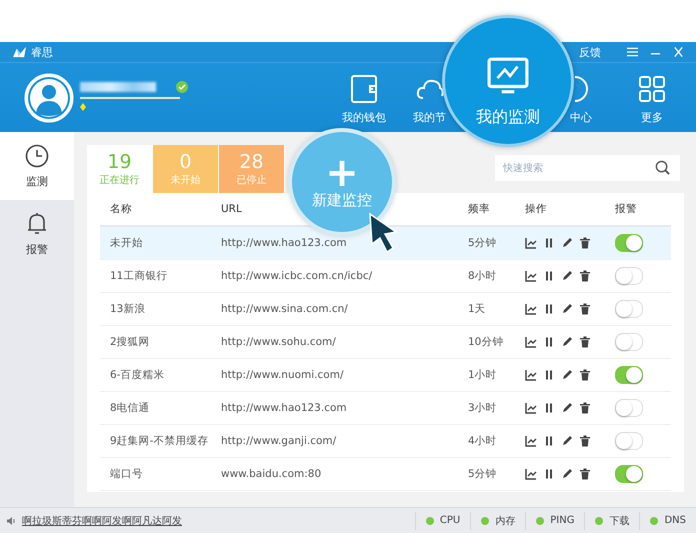 This screenshot has height=533, width=696. I want to click on table-row: 未开始 http://www.hao123.com 5分钟, so click(385, 243).